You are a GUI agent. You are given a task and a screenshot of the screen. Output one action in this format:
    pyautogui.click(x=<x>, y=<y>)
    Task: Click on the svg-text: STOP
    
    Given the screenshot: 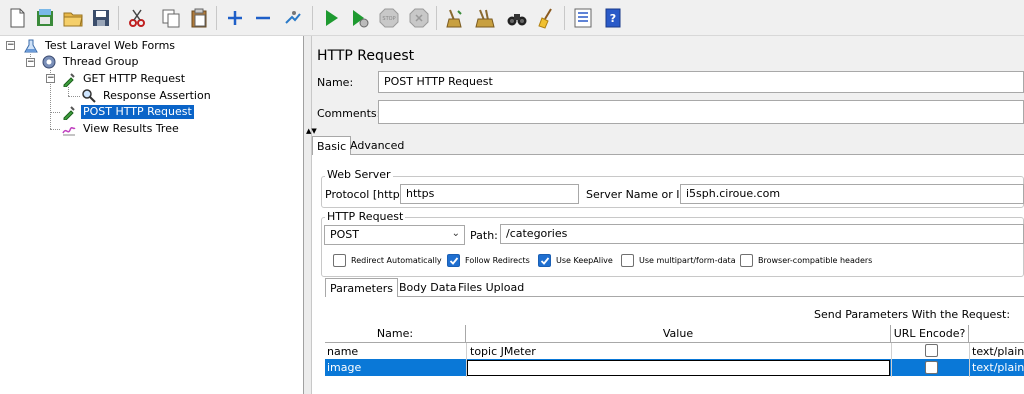 What is the action you would take?
    pyautogui.click(x=388, y=19)
    